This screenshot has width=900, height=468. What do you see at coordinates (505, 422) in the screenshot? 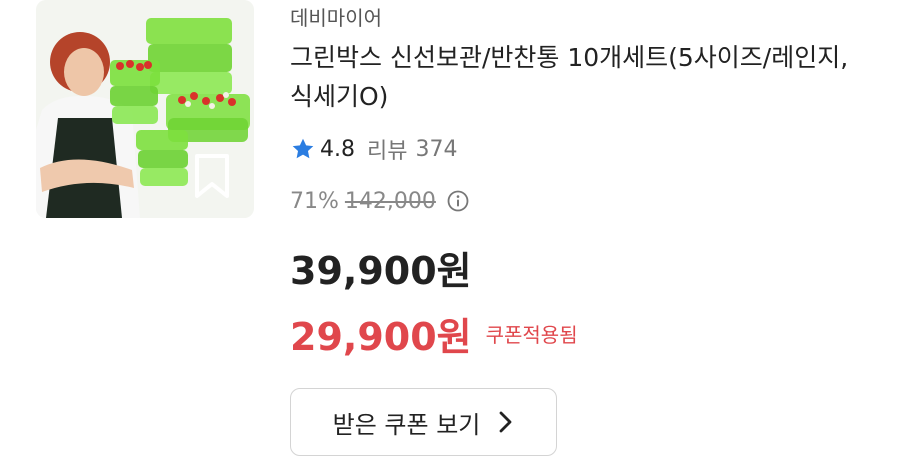
I see `chevron-right-icon` at bounding box center [505, 422].